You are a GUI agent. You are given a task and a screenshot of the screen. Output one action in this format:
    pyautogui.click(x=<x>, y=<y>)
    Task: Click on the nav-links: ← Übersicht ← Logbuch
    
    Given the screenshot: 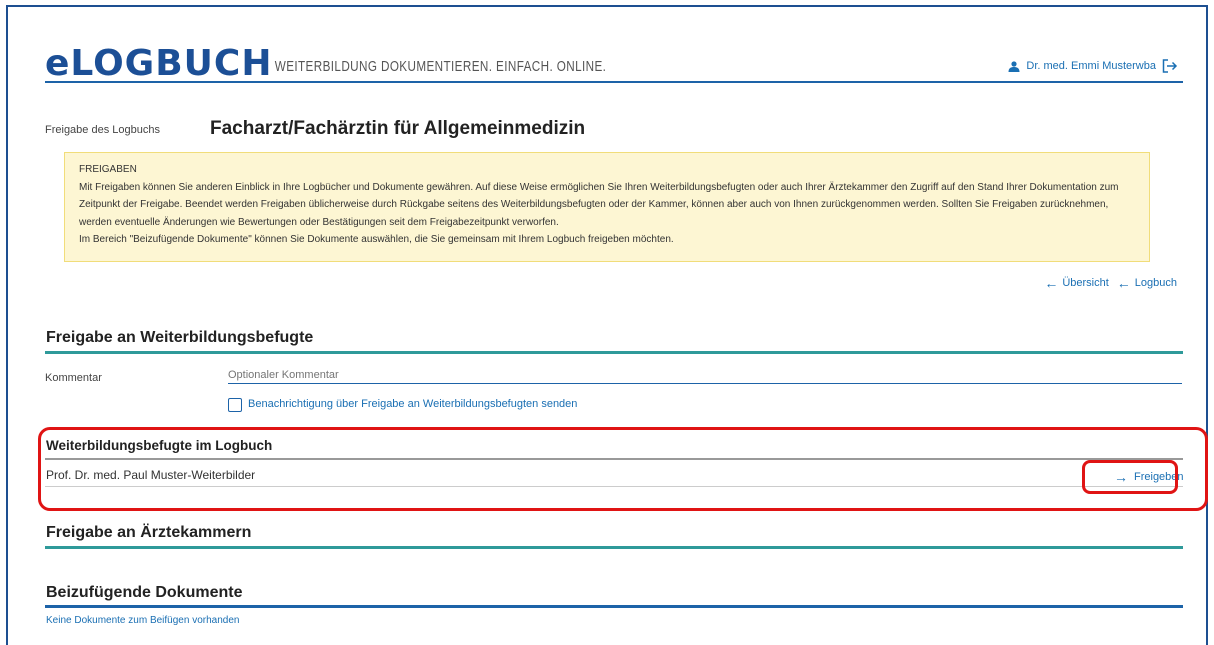 What is the action you would take?
    pyautogui.click(x=1110, y=283)
    